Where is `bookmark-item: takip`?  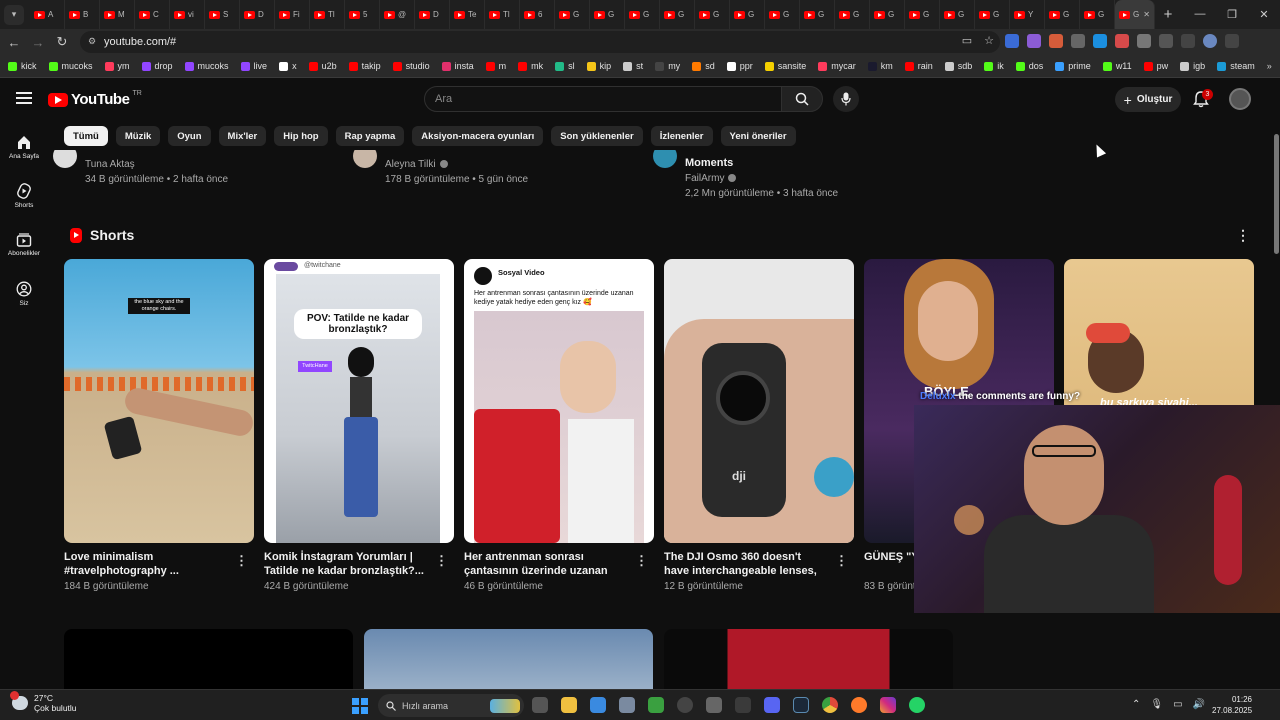
bookmark-item: takip is located at coordinates (364, 66).